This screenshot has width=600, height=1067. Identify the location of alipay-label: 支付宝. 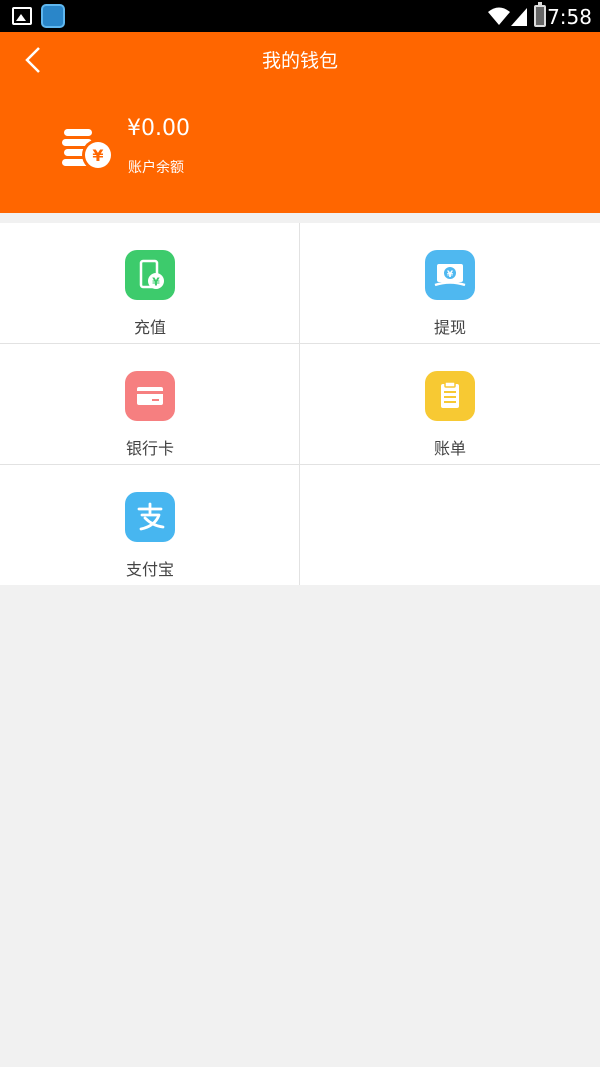
(149, 569).